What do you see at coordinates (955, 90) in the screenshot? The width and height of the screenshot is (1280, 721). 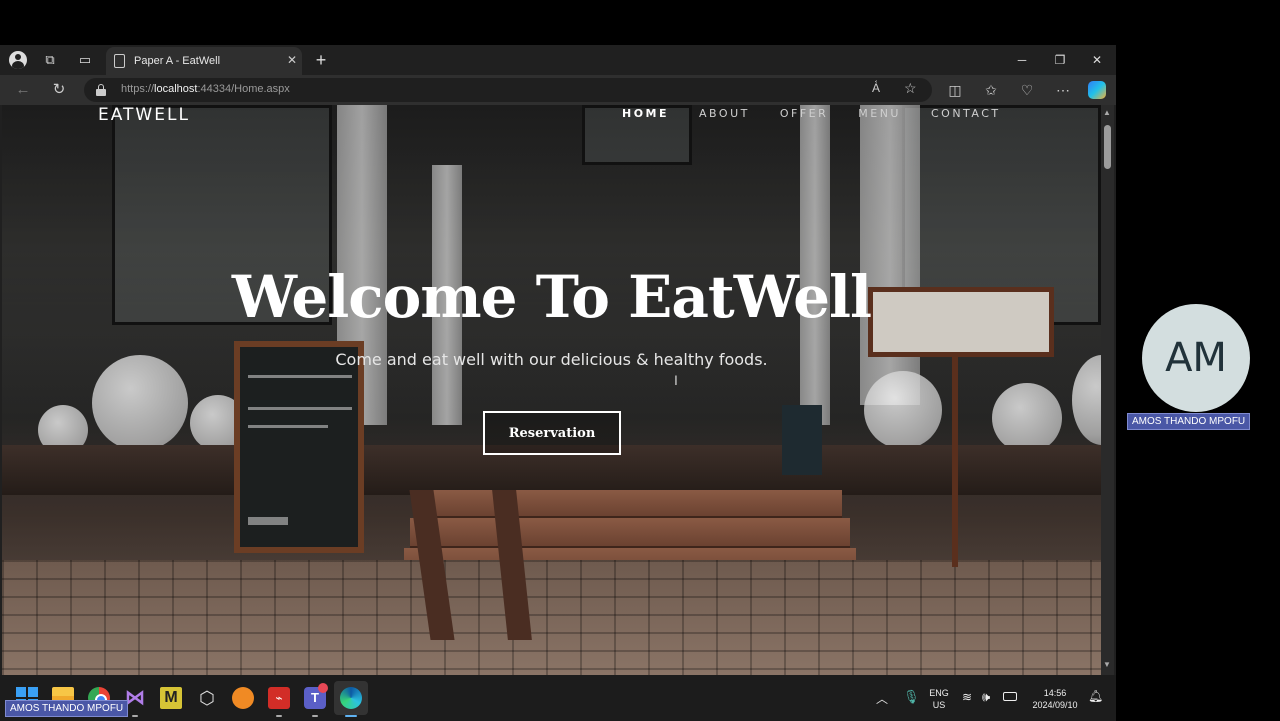 I see `split-screen-icon: ◫` at bounding box center [955, 90].